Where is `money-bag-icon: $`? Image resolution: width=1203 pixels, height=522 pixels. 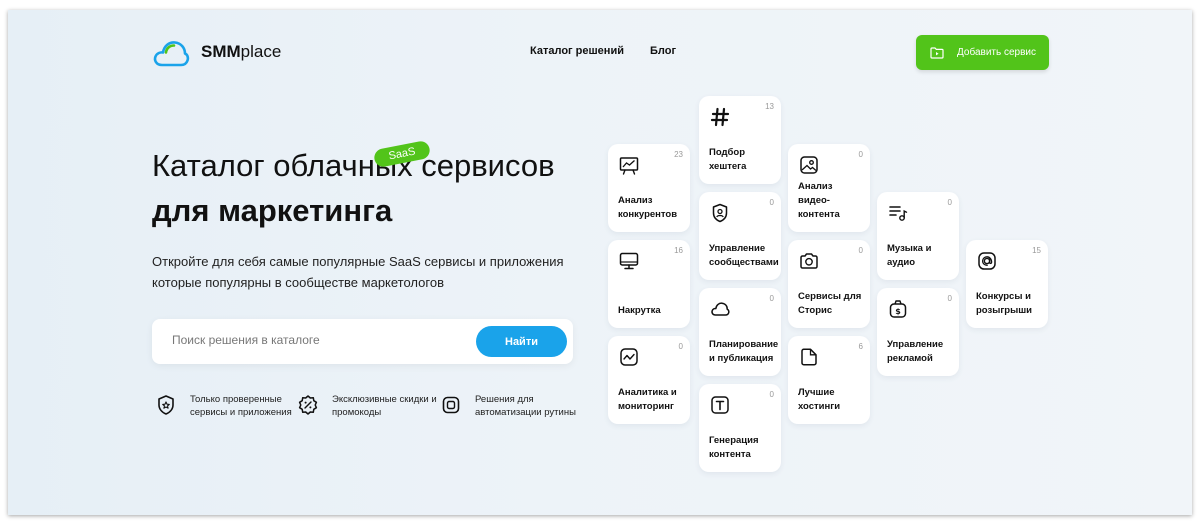 money-bag-icon: $ is located at coordinates (898, 309).